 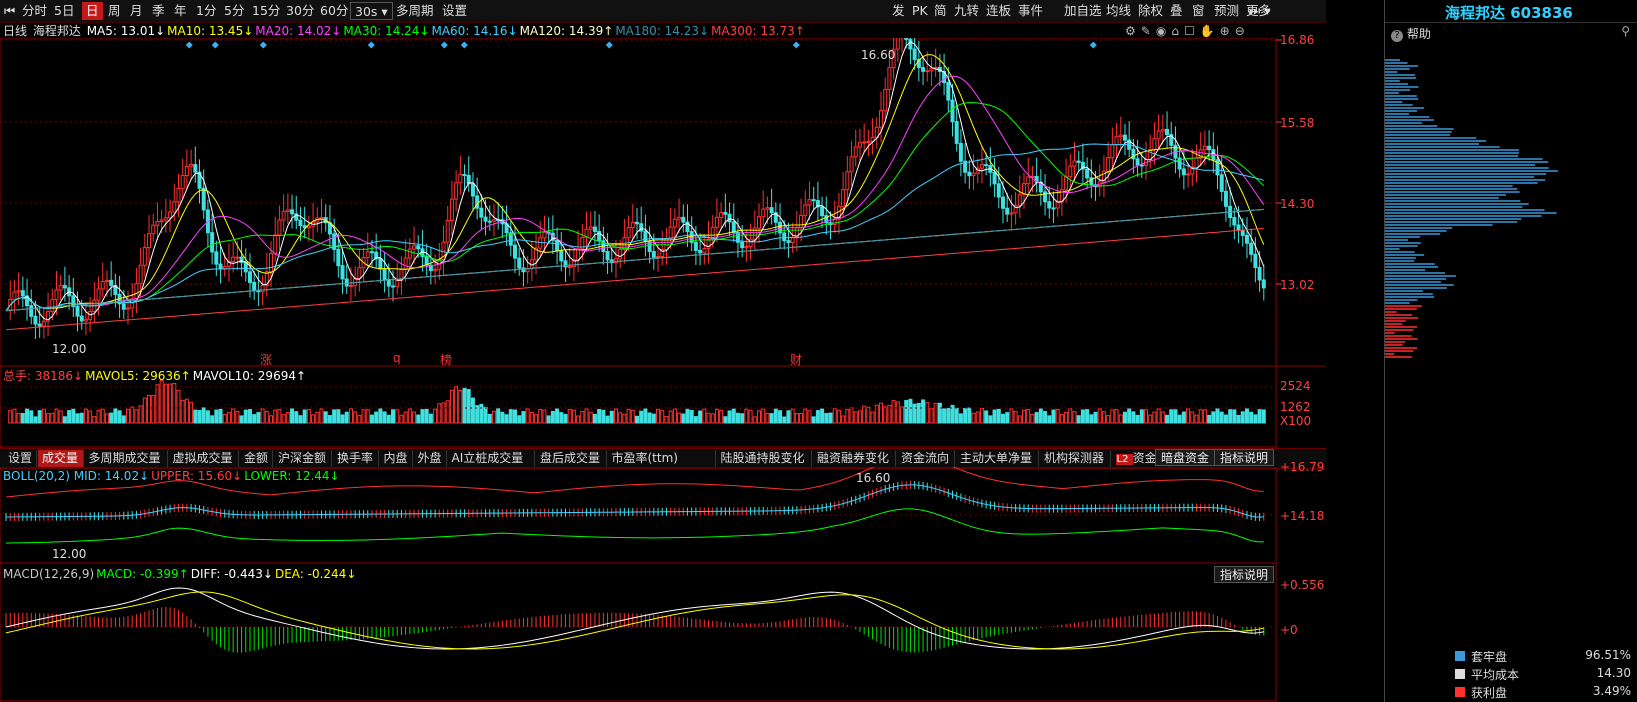 What do you see at coordinates (1030, 11) in the screenshot?
I see `toolbar-right-item-5: 事件` at bounding box center [1030, 11].